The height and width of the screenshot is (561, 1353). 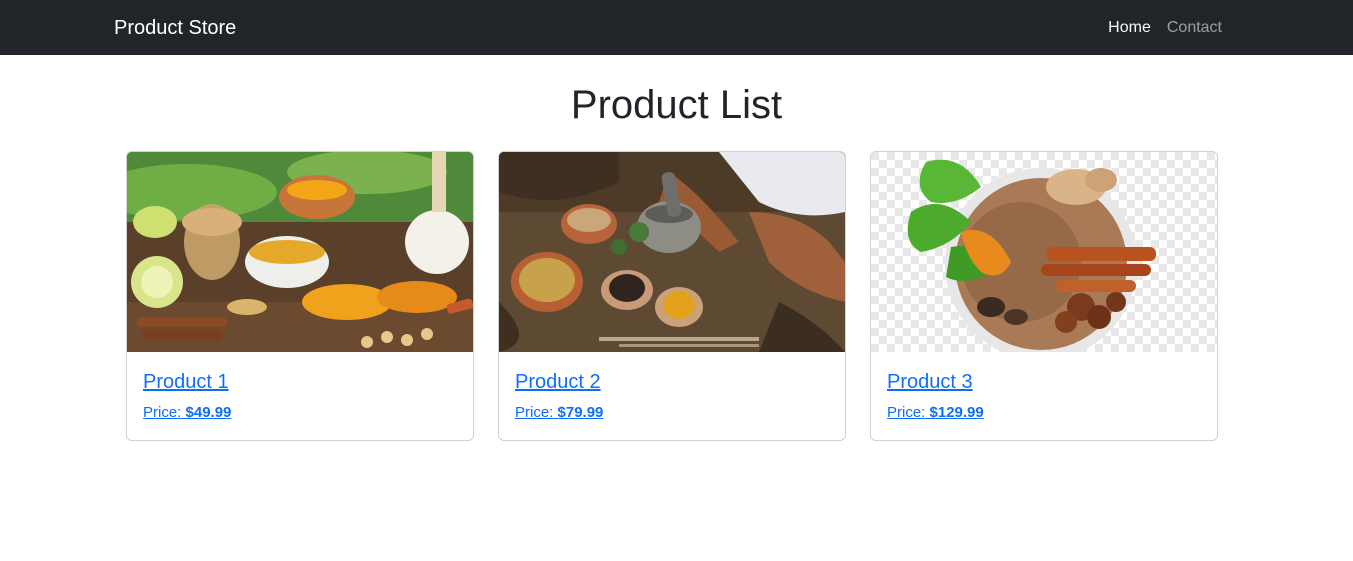 I want to click on nav-links: Home Contact, so click(x=1165, y=28).